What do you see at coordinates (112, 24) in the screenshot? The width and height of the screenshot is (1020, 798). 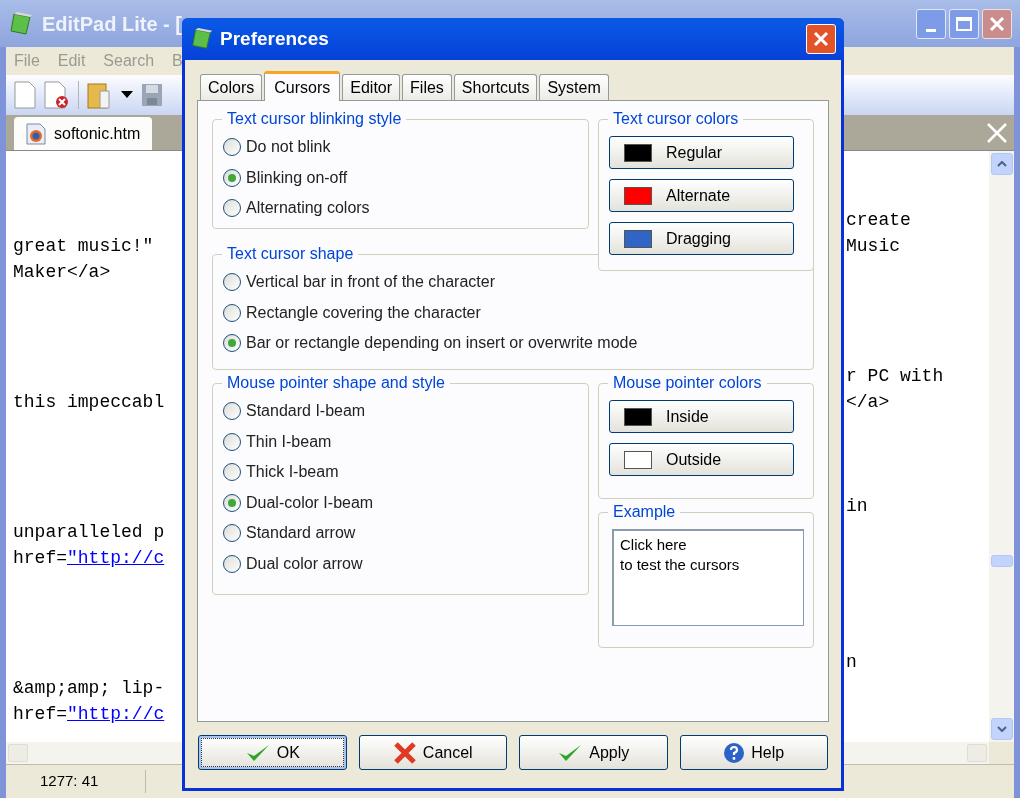 I see `window-title: EditPad Lite - [` at bounding box center [112, 24].